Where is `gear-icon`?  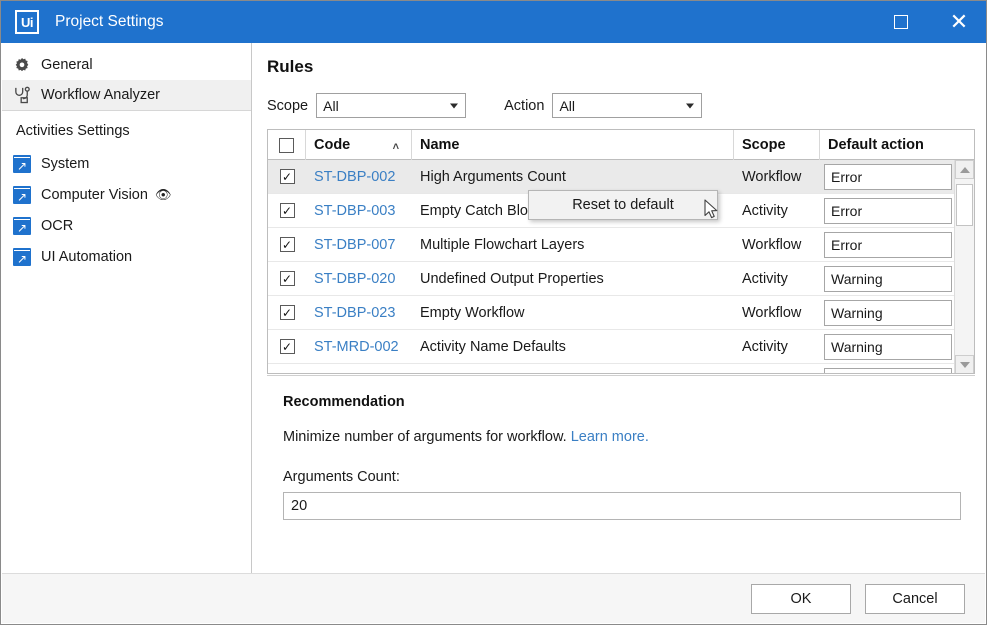
gear-icon is located at coordinates (22, 65).